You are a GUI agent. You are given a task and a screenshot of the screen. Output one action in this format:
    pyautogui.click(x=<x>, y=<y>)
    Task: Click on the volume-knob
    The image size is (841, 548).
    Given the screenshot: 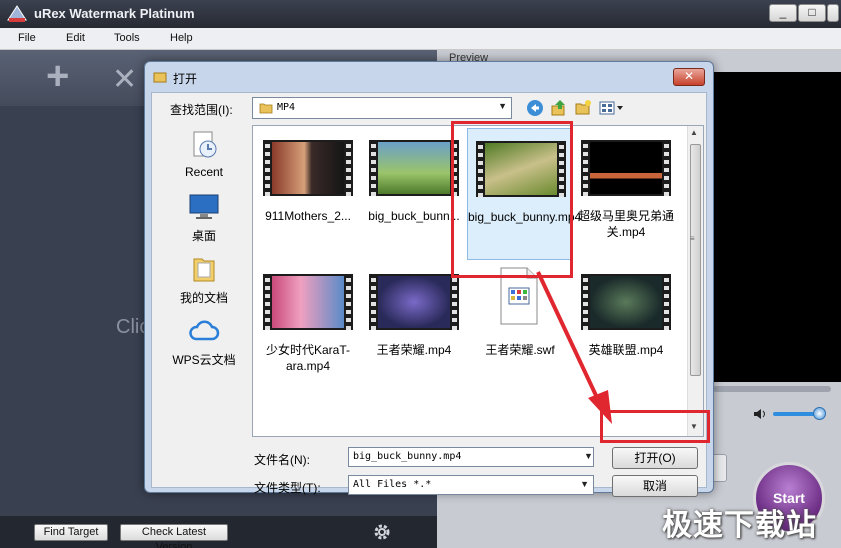 What is the action you would take?
    pyautogui.click(x=819, y=413)
    